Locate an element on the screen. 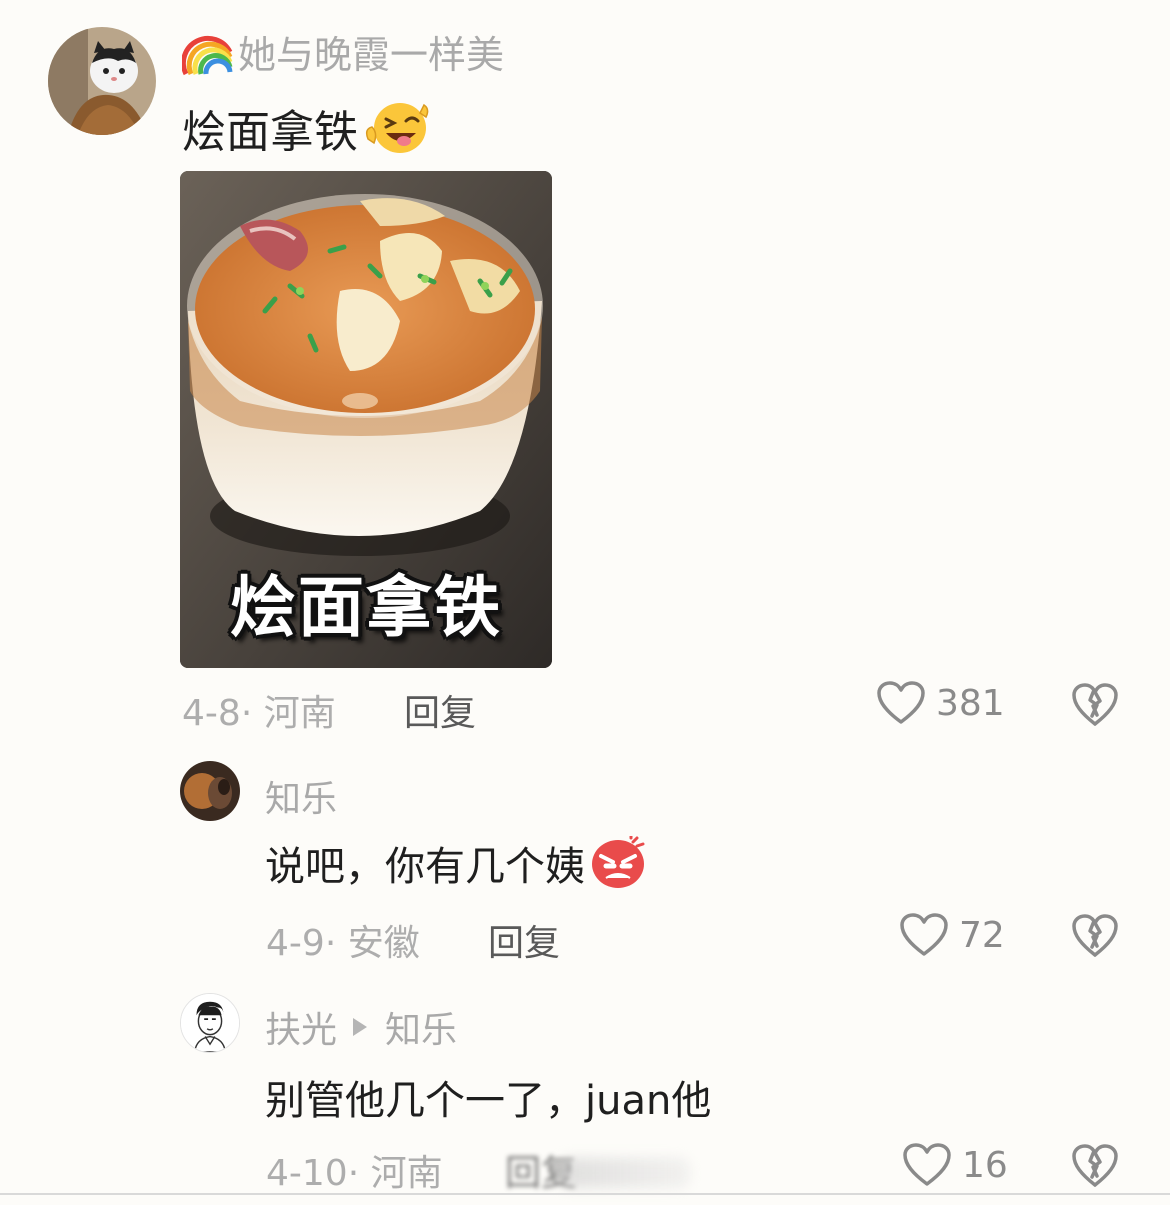 The height and width of the screenshot is (1205, 1170). rainbow-emoji-icon is located at coordinates (207, 55).